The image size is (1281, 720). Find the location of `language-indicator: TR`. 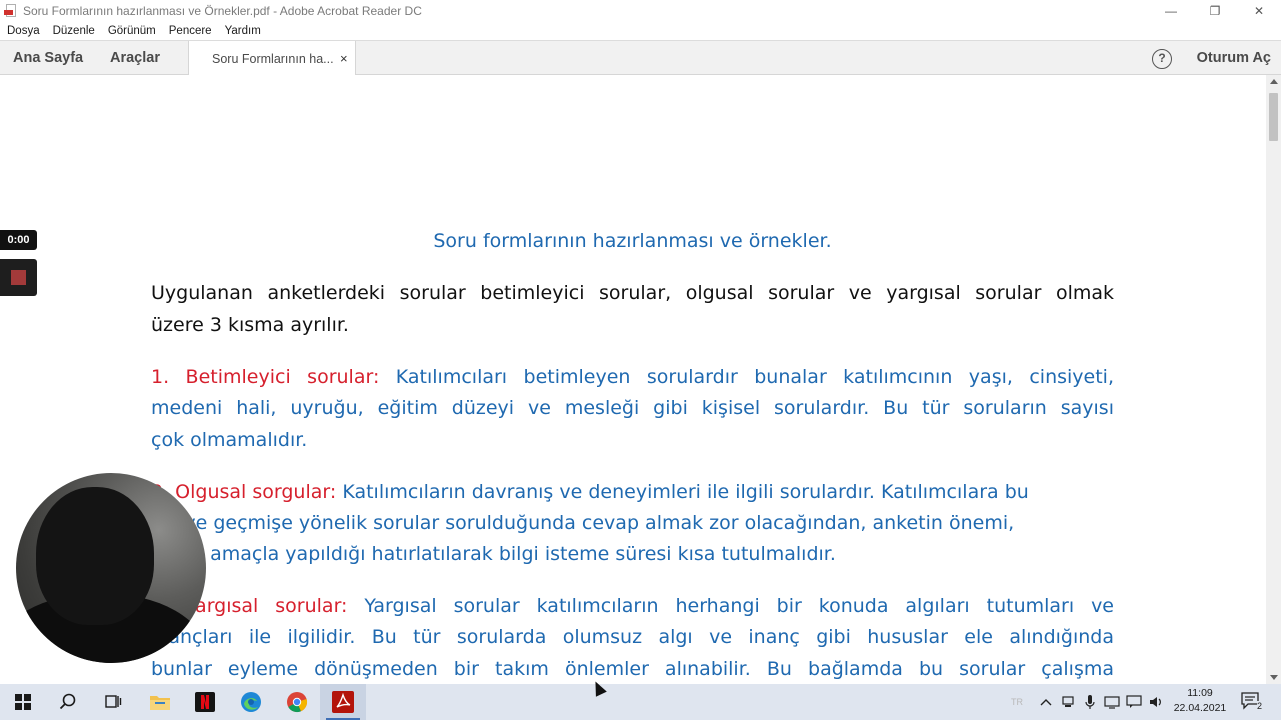

language-indicator: TR is located at coordinates (1017, 702).